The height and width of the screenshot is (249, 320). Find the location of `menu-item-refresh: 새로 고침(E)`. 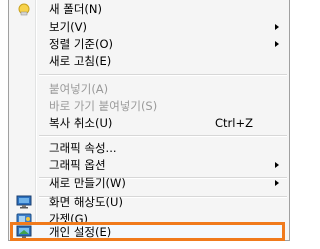

menu-item-refresh: 새로 고침(E) is located at coordinates (149, 61).